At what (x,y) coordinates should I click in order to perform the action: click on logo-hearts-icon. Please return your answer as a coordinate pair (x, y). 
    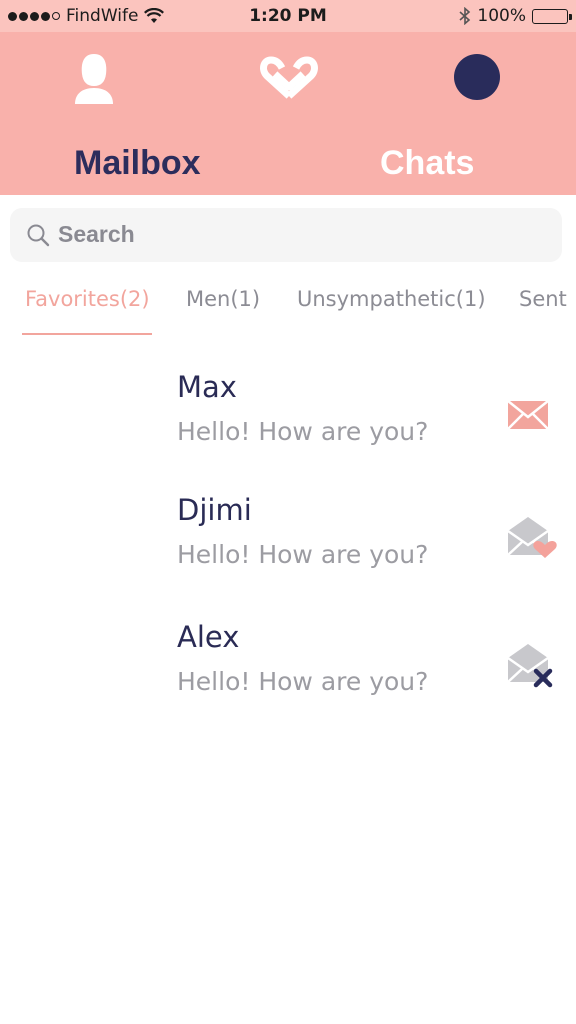
    Looking at the image, I should click on (289, 77).